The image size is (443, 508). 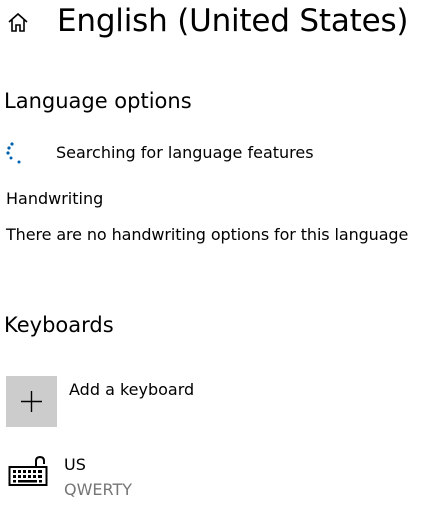 I want to click on add-keyboard-label: Add a keyboard, so click(x=132, y=389).